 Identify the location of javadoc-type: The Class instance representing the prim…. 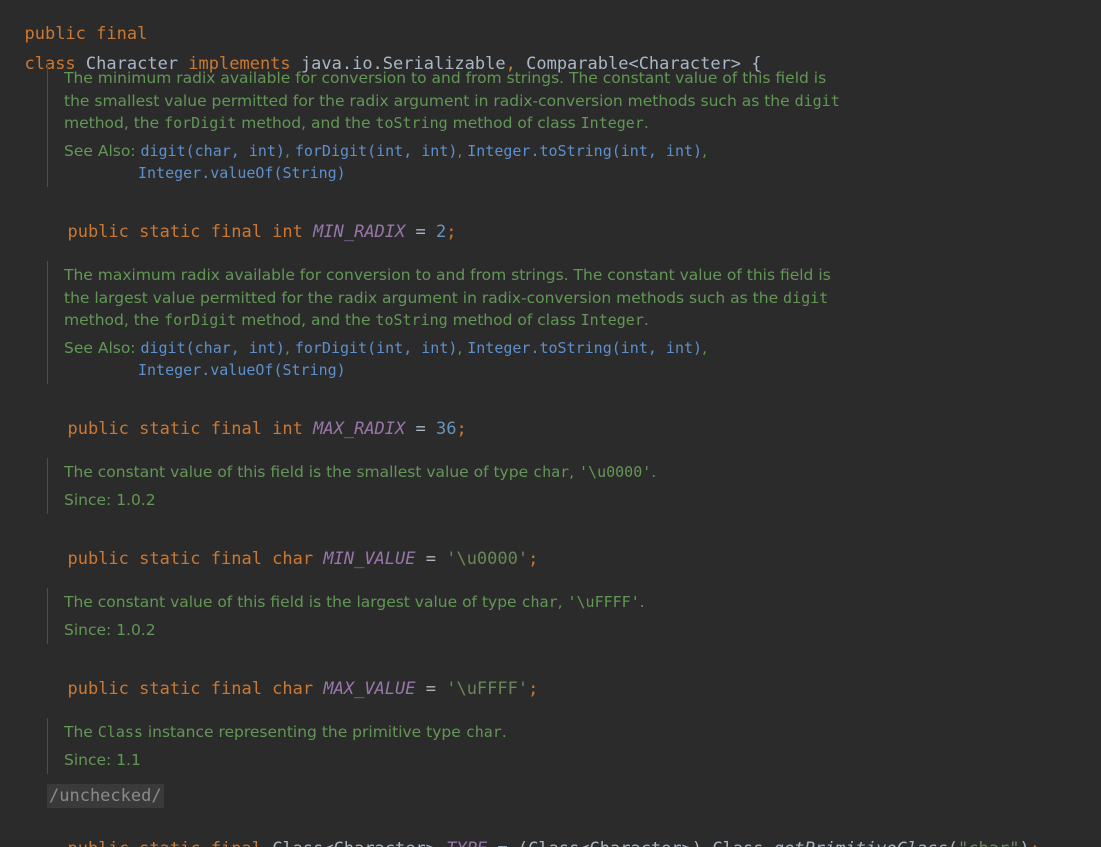
(505, 746).